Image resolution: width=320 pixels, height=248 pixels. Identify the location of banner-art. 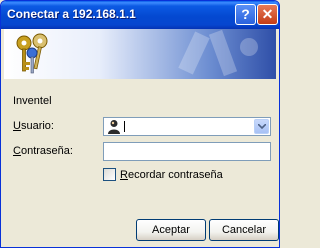
(137, 53).